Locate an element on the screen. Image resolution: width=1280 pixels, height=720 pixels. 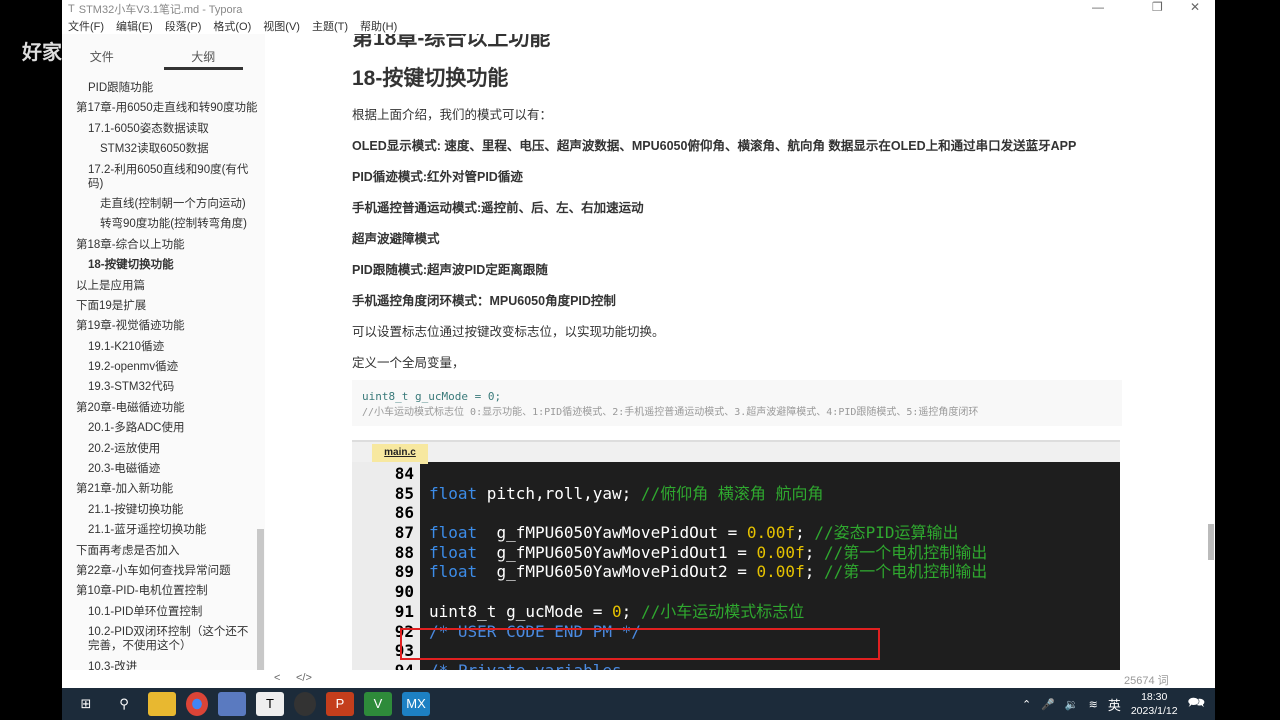
code-line: 90 is located at coordinates (736, 592).